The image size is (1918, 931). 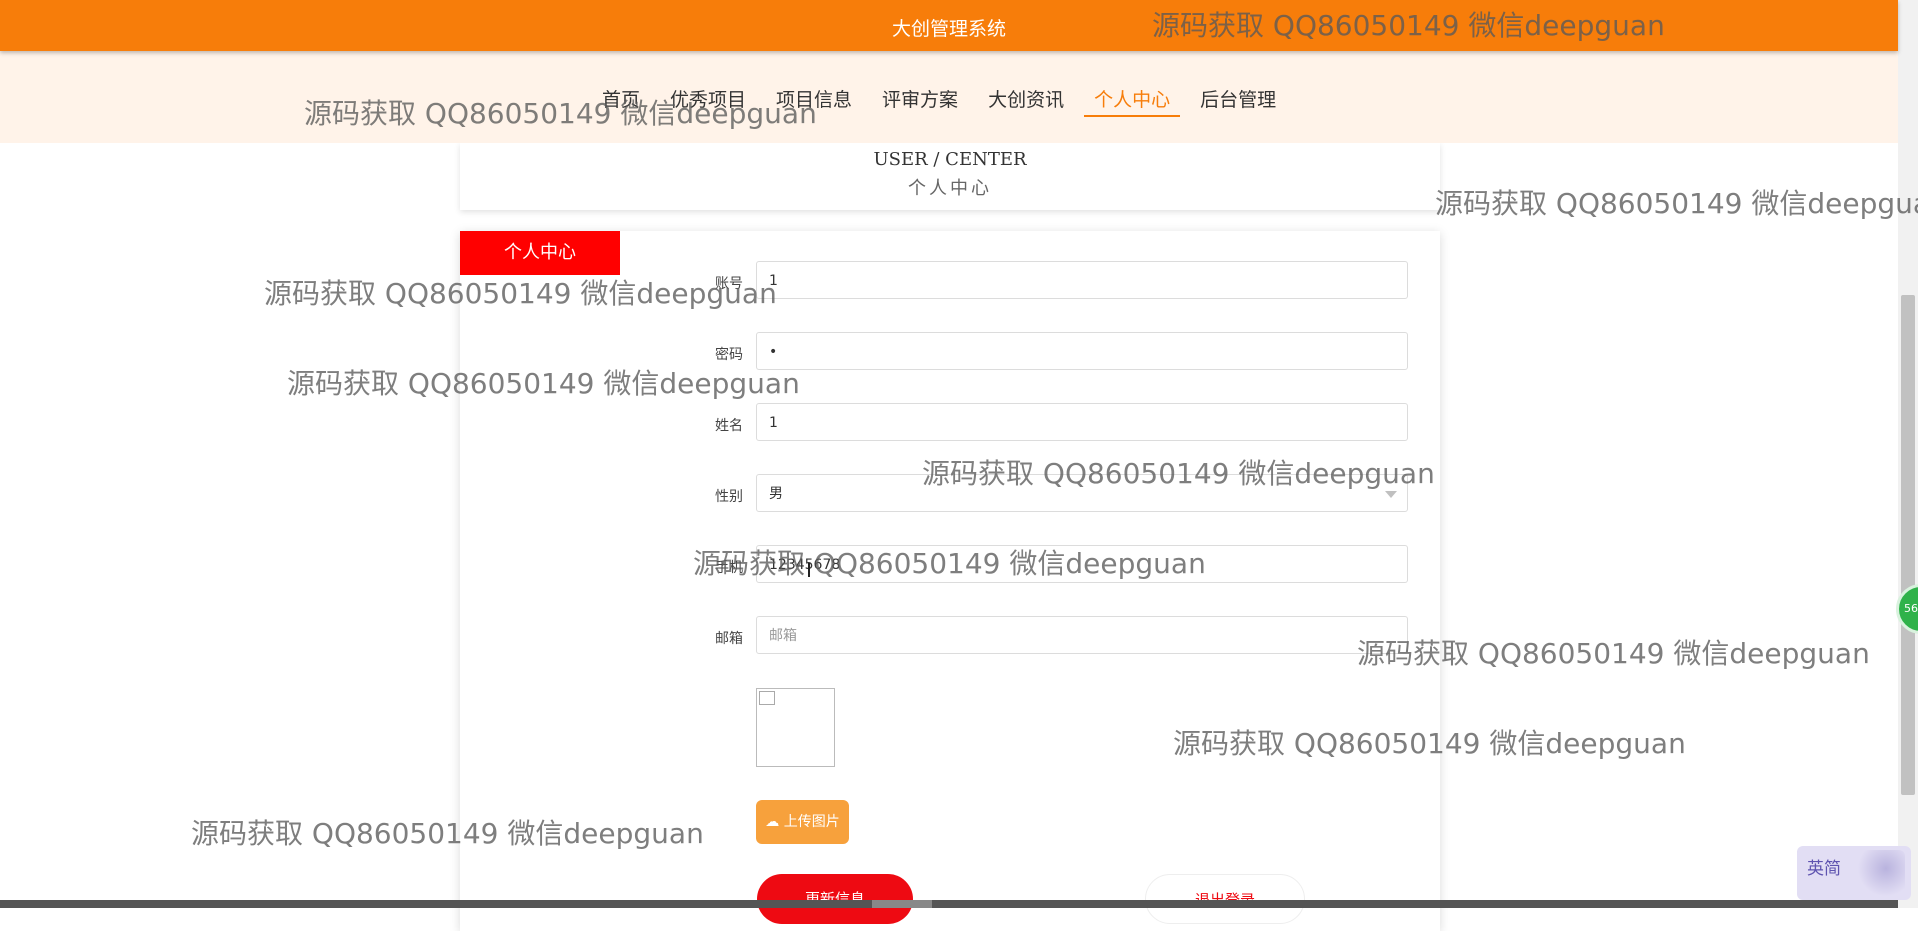 What do you see at coordinates (540, 253) in the screenshot?
I see `tab-user-center: 个人中心` at bounding box center [540, 253].